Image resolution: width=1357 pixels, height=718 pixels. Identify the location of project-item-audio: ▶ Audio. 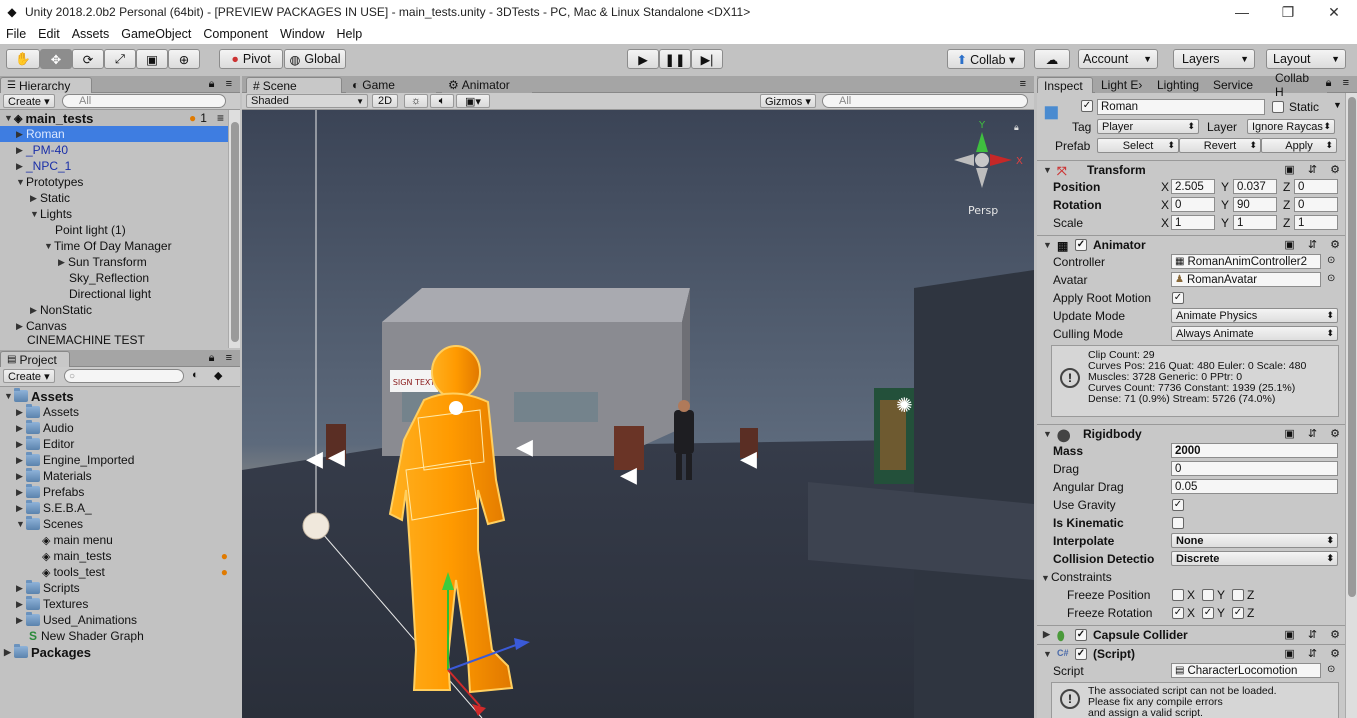
(120, 428).